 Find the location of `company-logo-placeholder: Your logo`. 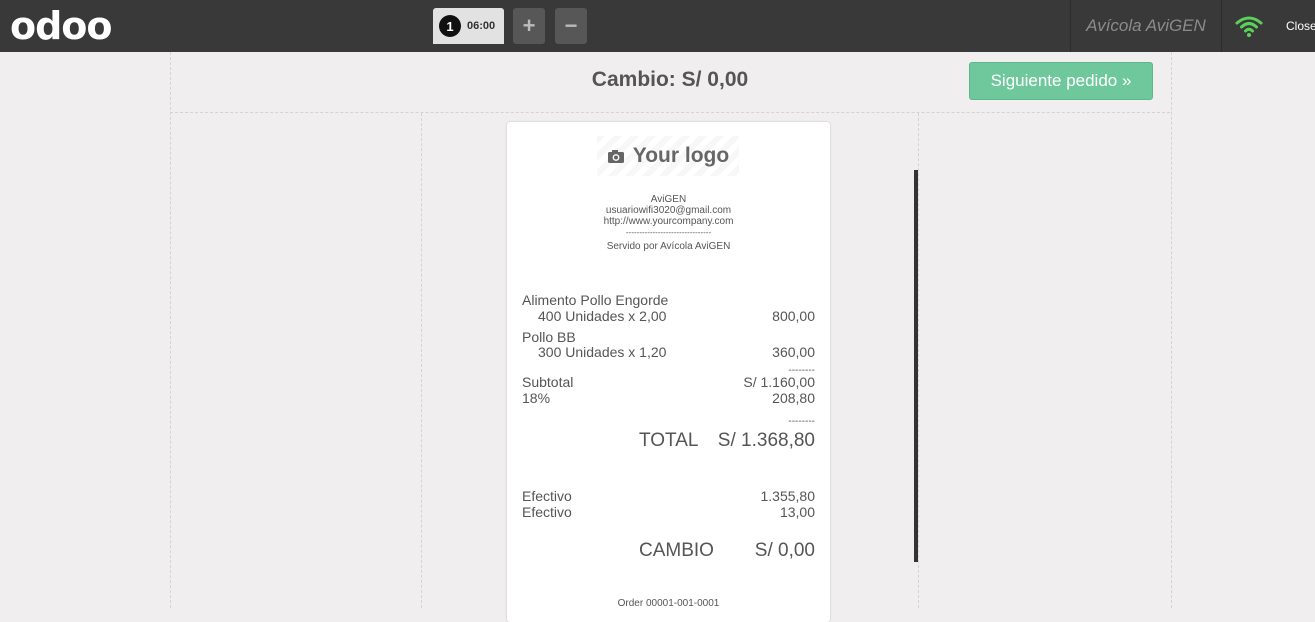

company-logo-placeholder: Your logo is located at coordinates (668, 156).